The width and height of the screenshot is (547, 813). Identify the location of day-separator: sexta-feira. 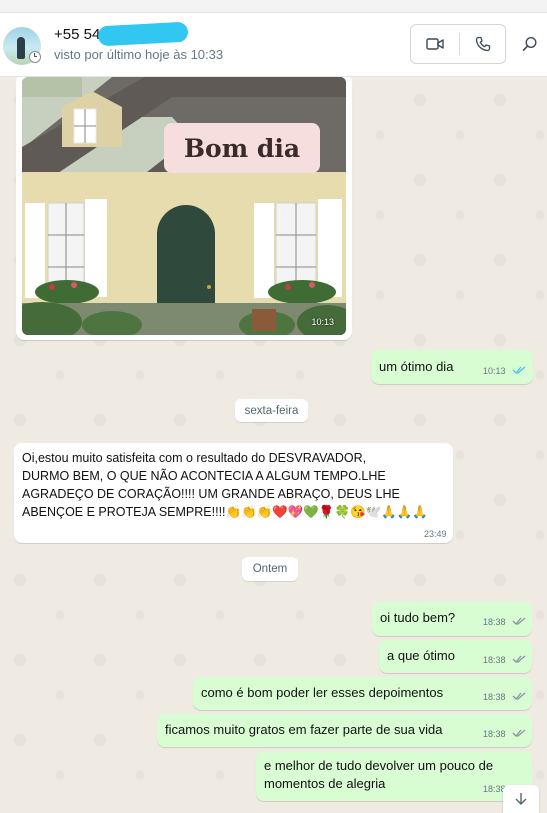
(271, 410).